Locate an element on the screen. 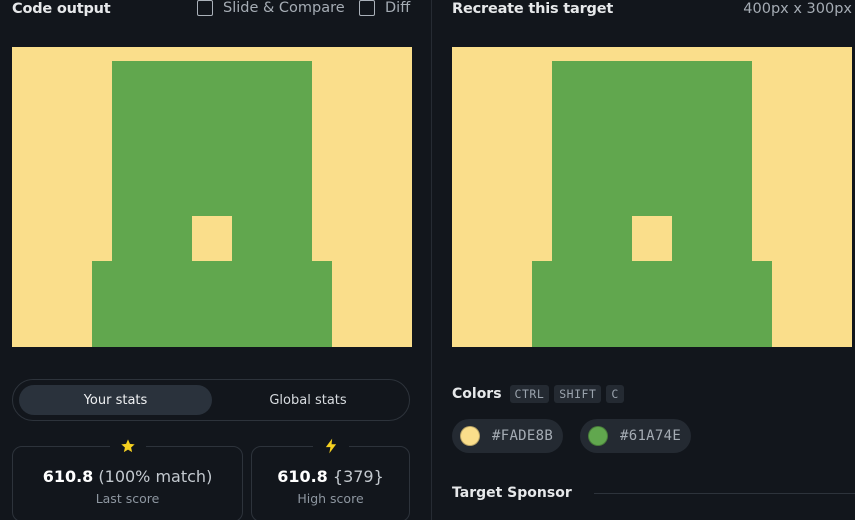  tab-global-stats: Global stats is located at coordinates (308, 400).